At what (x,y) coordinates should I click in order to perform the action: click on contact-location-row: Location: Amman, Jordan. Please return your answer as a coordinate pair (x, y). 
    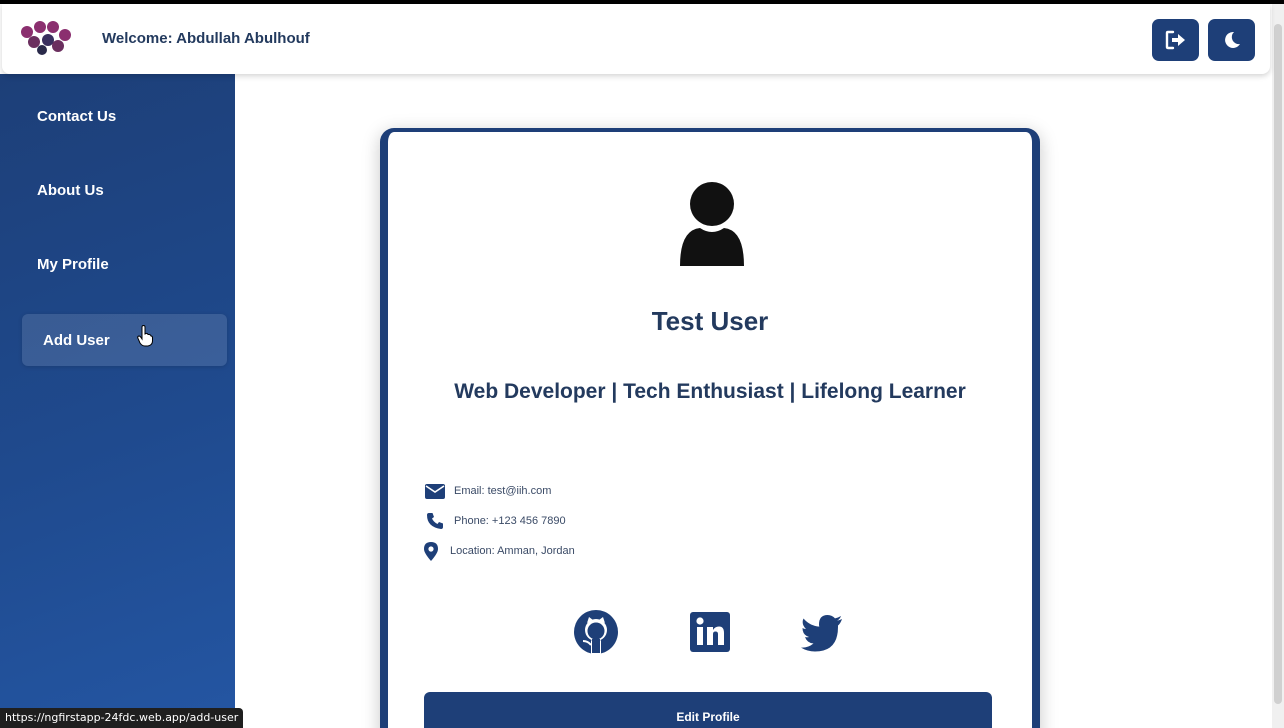
    Looking at the image, I should click on (497, 551).